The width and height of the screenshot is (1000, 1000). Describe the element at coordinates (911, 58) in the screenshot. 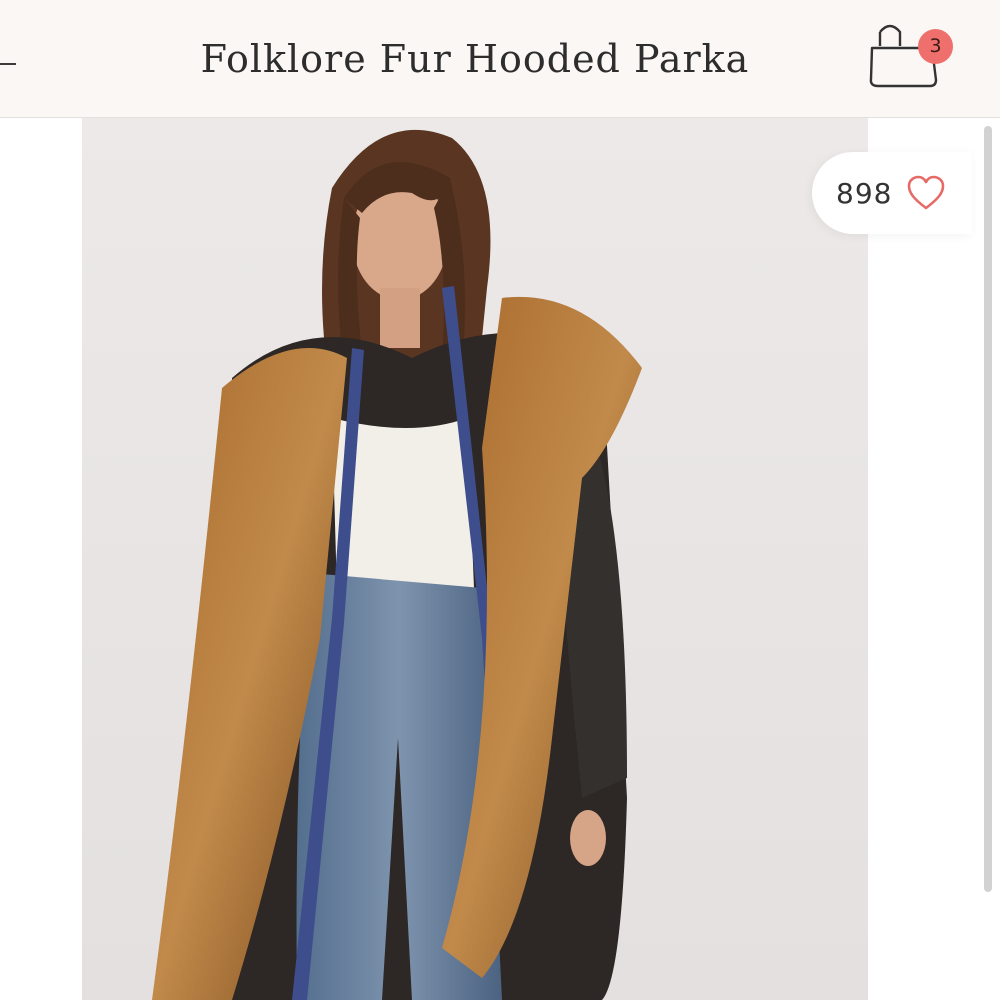

I see `cart-button: 3` at that location.